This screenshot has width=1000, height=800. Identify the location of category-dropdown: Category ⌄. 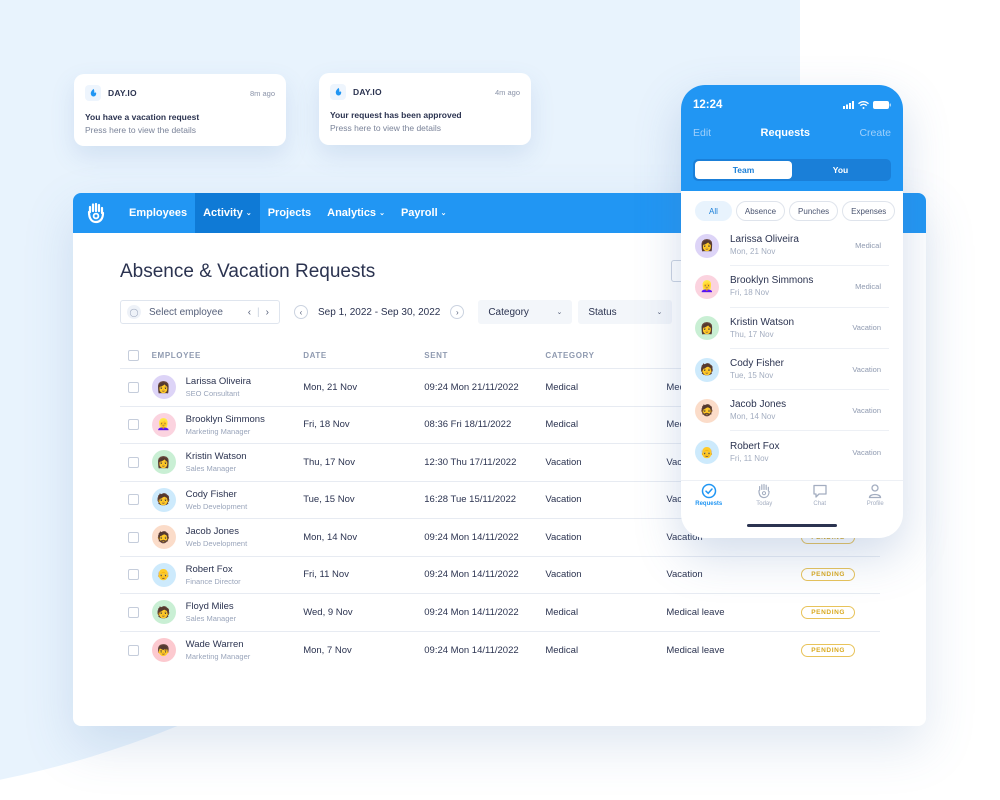
(525, 312).